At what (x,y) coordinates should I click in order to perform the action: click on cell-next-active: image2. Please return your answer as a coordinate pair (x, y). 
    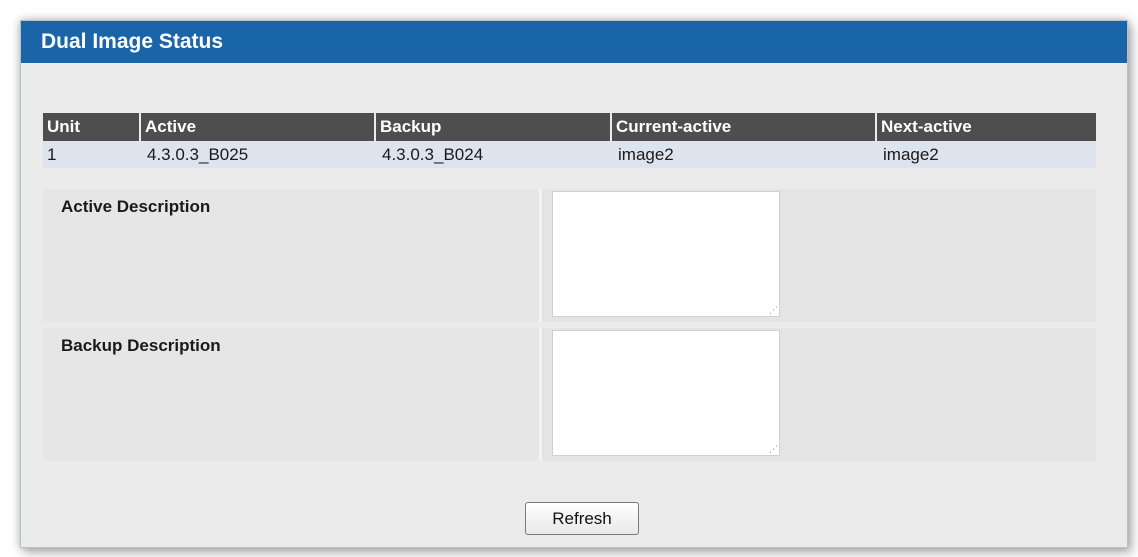
    Looking at the image, I should click on (911, 154).